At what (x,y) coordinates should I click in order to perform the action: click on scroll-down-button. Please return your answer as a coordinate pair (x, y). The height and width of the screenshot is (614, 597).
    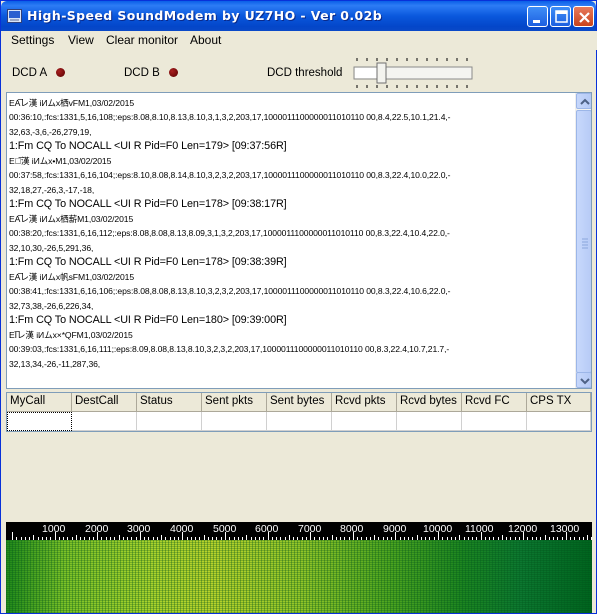
    Looking at the image, I should click on (583, 380).